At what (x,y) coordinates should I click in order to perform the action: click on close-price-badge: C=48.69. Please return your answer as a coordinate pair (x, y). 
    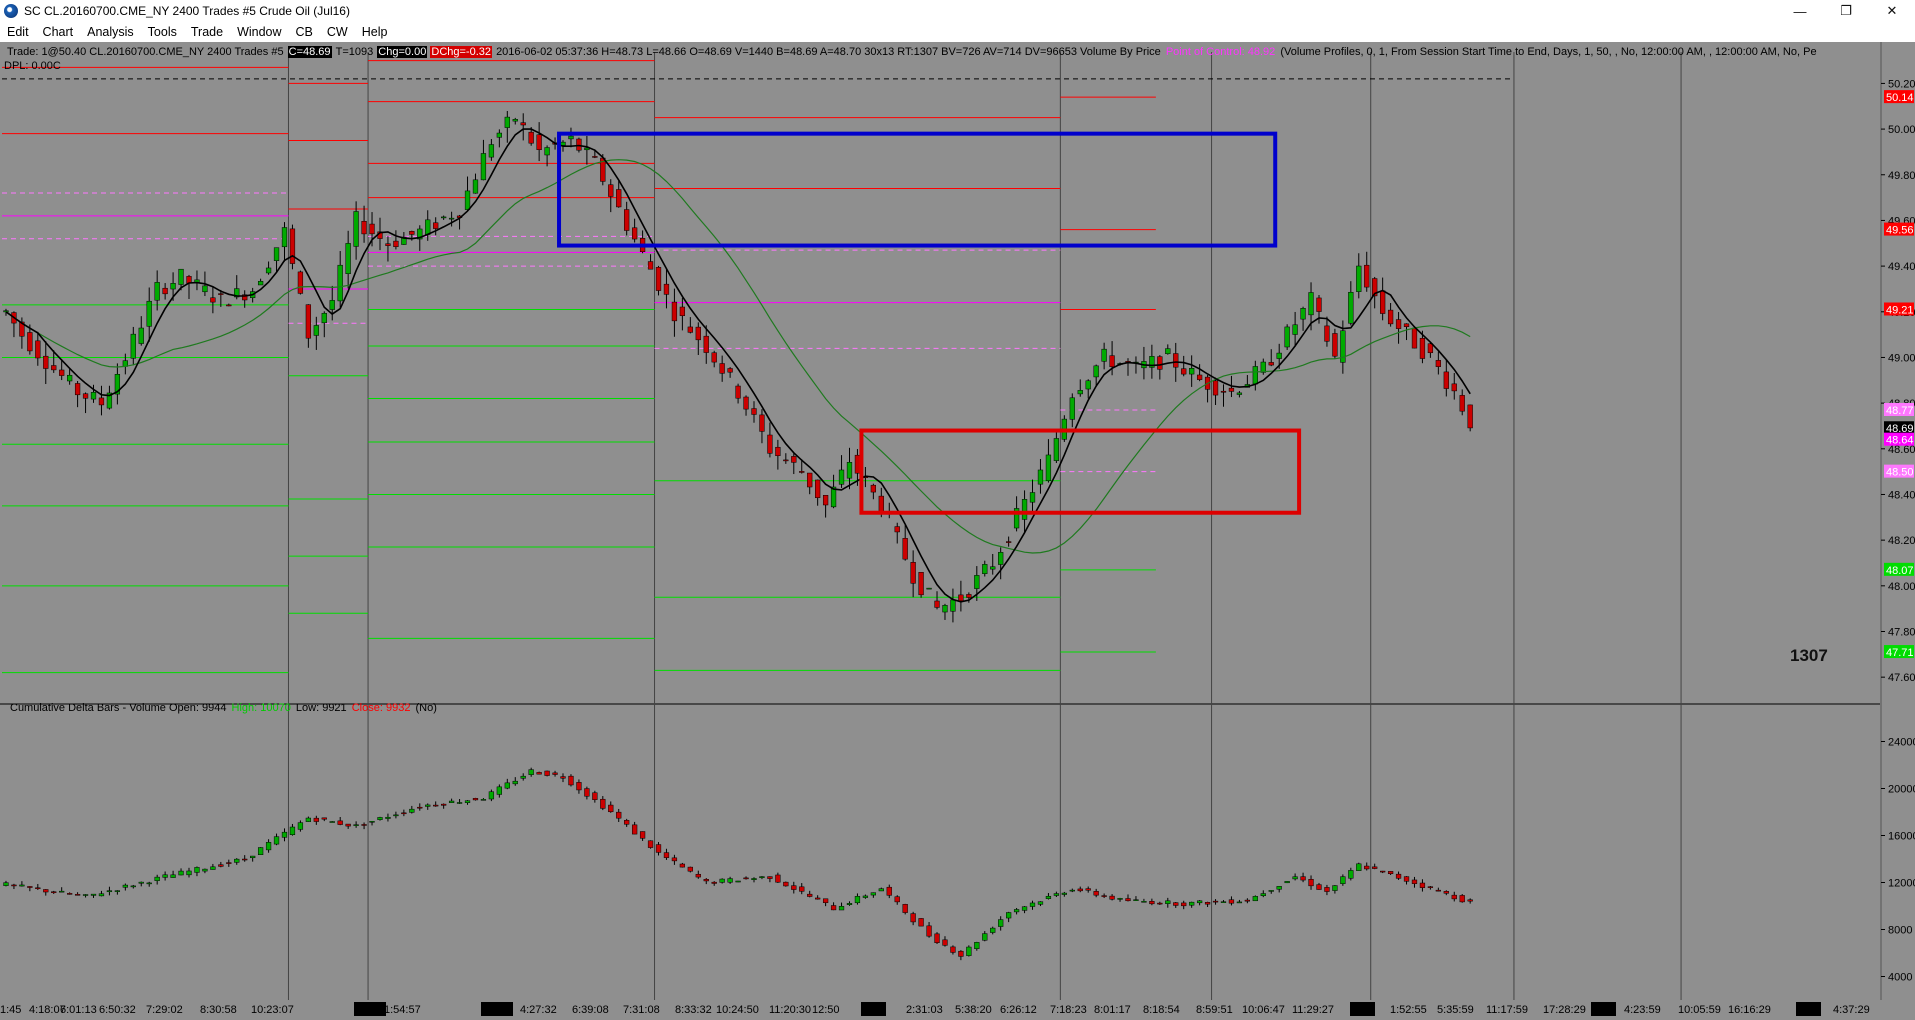
    Looking at the image, I should click on (309, 52).